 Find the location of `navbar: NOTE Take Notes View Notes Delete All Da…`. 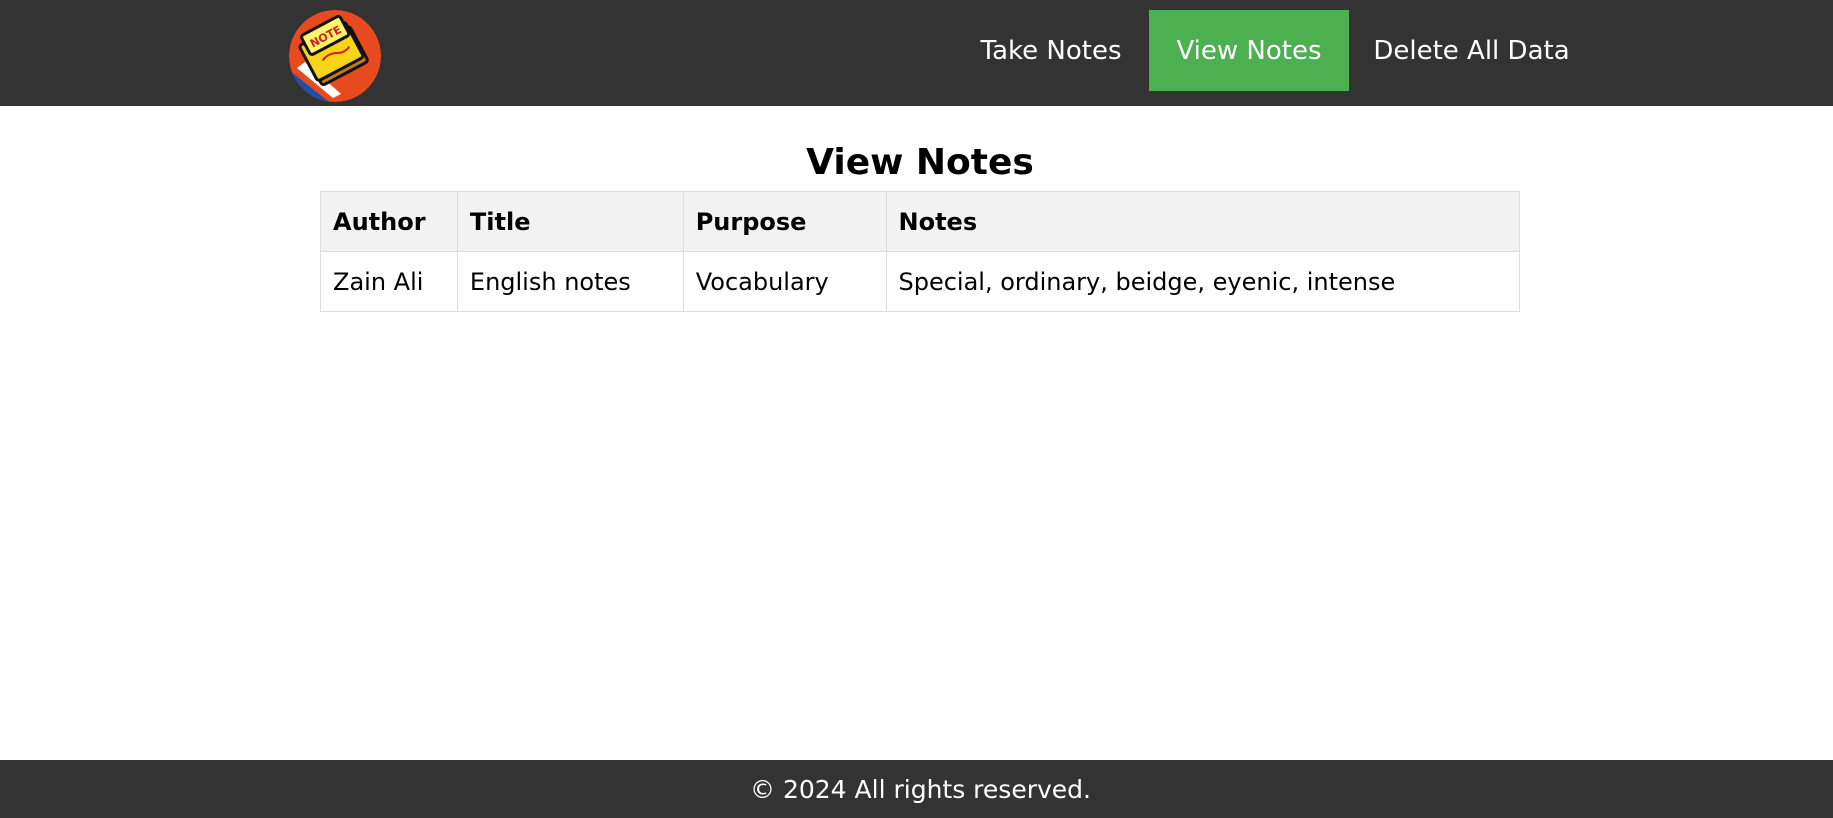

navbar: NOTE Take Notes View Notes Delete All Da… is located at coordinates (916, 53).